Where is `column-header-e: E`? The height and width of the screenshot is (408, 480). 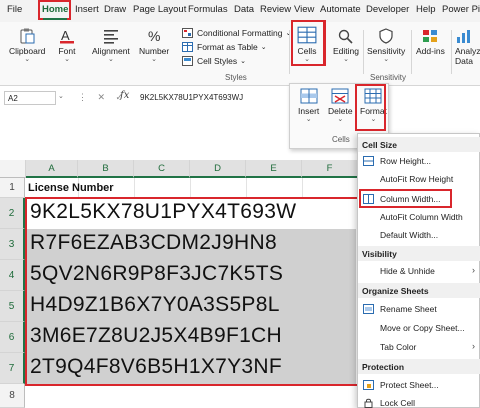 column-header-e: E is located at coordinates (274, 169).